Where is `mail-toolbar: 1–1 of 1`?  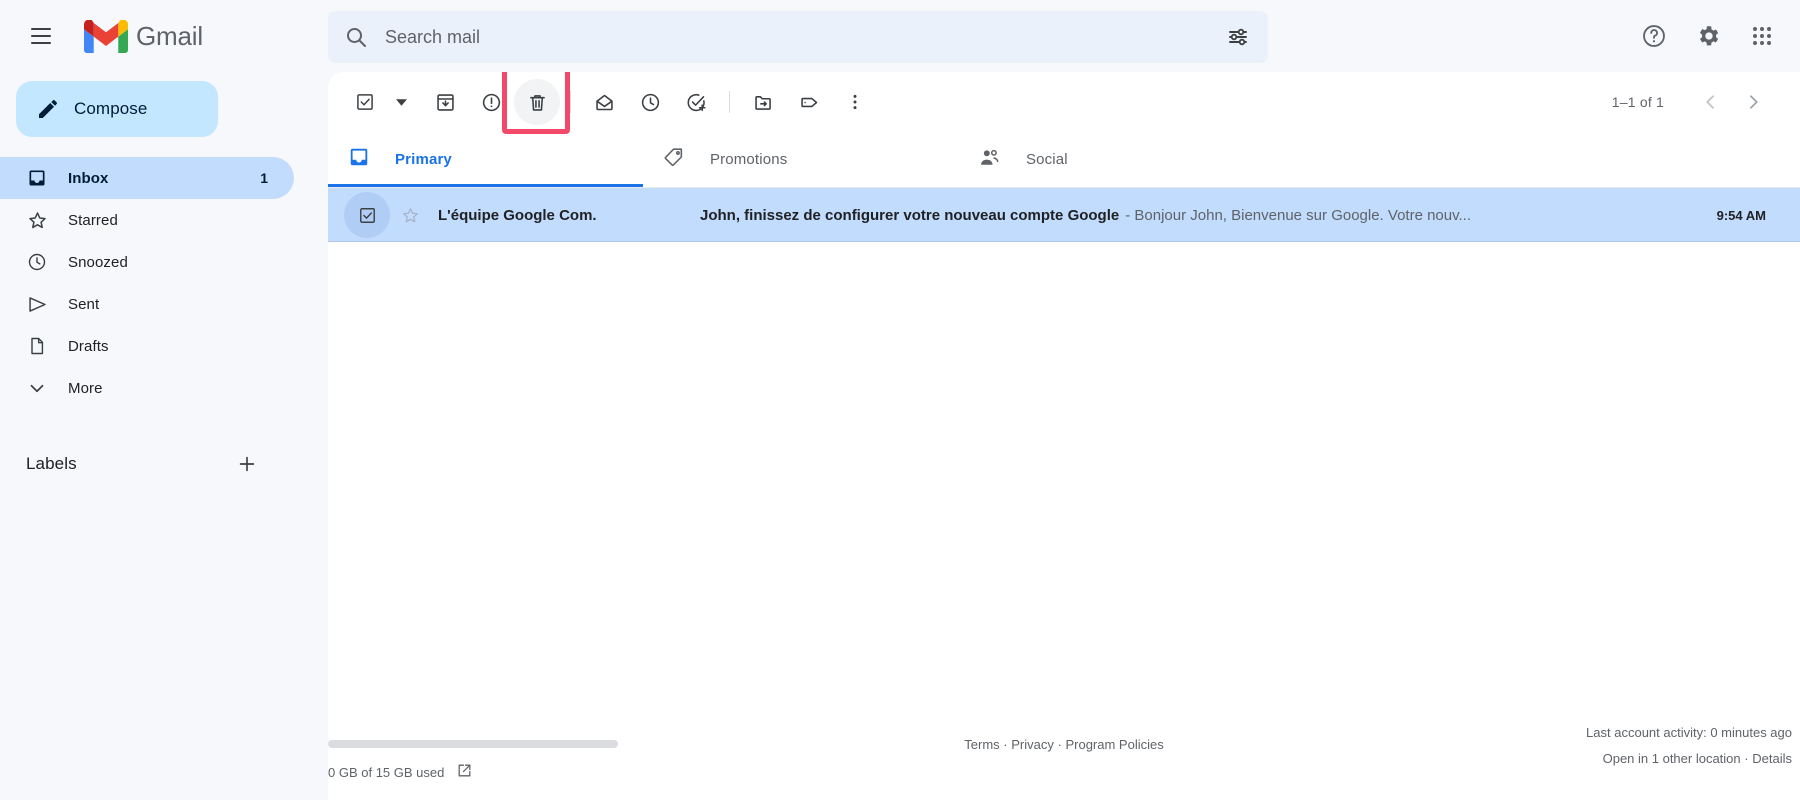 mail-toolbar: 1–1 of 1 is located at coordinates (1064, 103).